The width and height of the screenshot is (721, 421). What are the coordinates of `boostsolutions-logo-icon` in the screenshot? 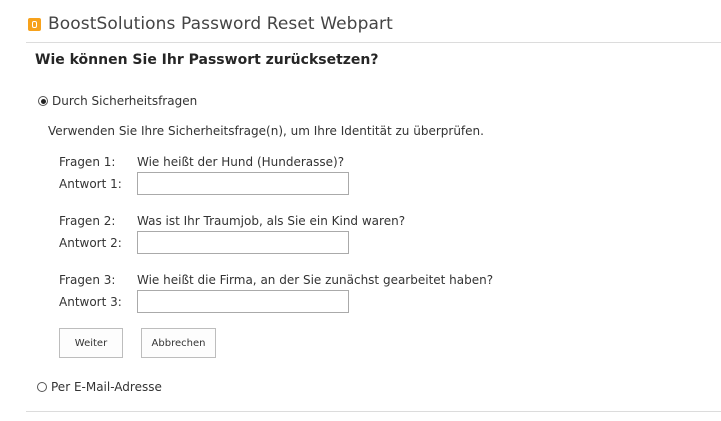 It's located at (34, 24).